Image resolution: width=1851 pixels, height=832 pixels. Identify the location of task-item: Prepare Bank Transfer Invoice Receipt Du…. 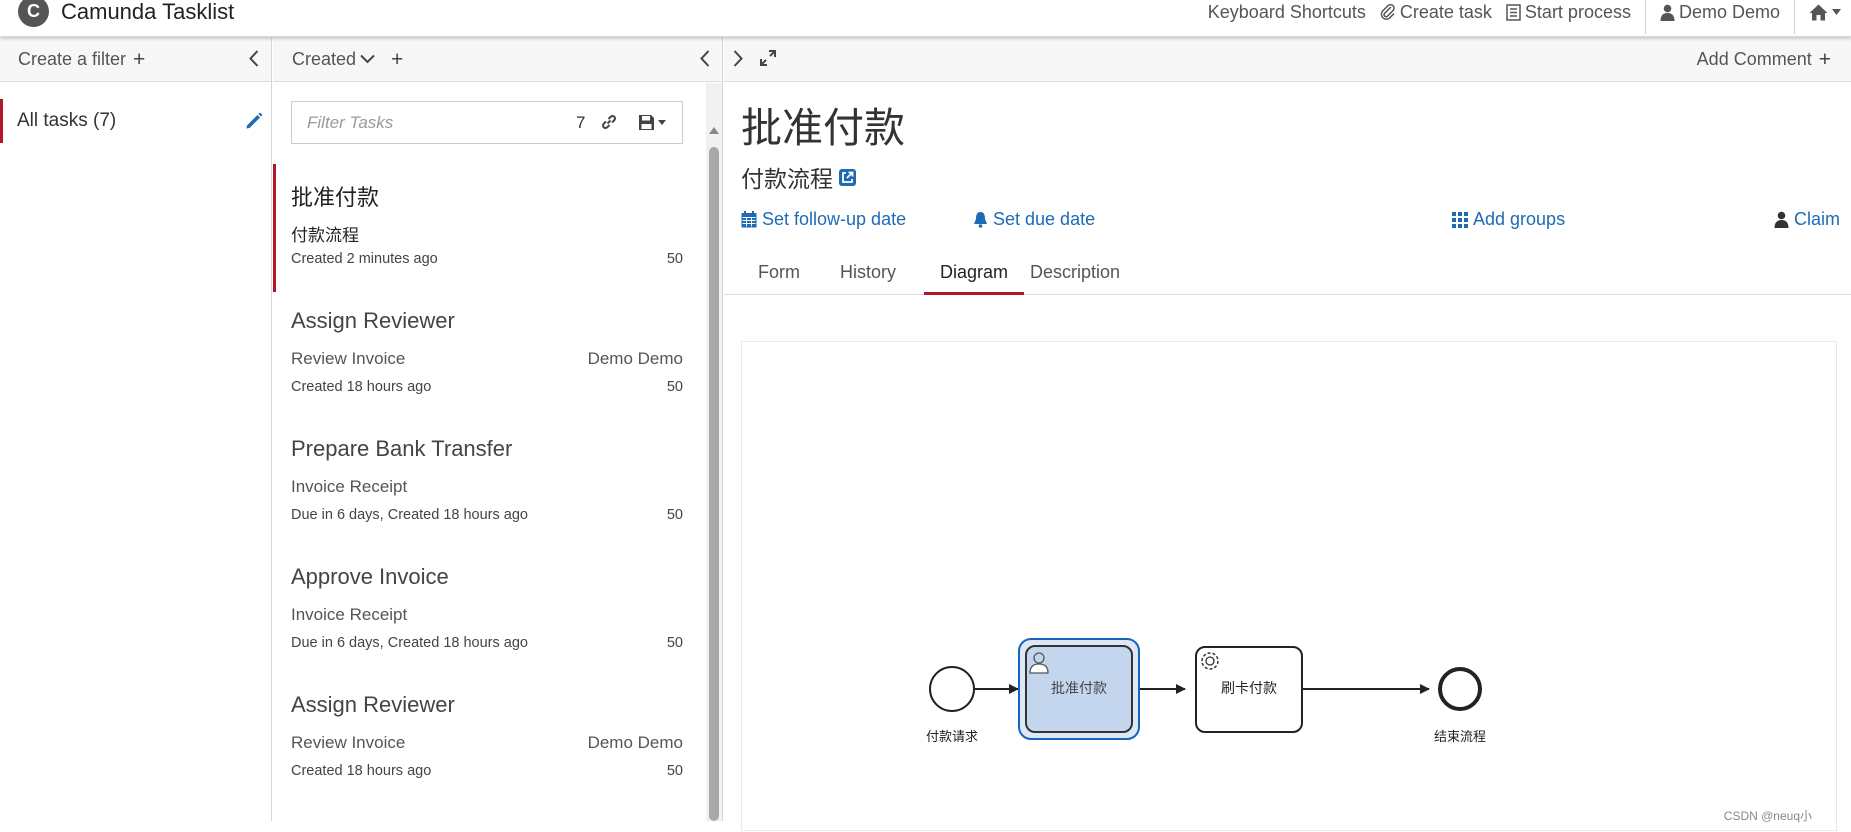
(489, 484).